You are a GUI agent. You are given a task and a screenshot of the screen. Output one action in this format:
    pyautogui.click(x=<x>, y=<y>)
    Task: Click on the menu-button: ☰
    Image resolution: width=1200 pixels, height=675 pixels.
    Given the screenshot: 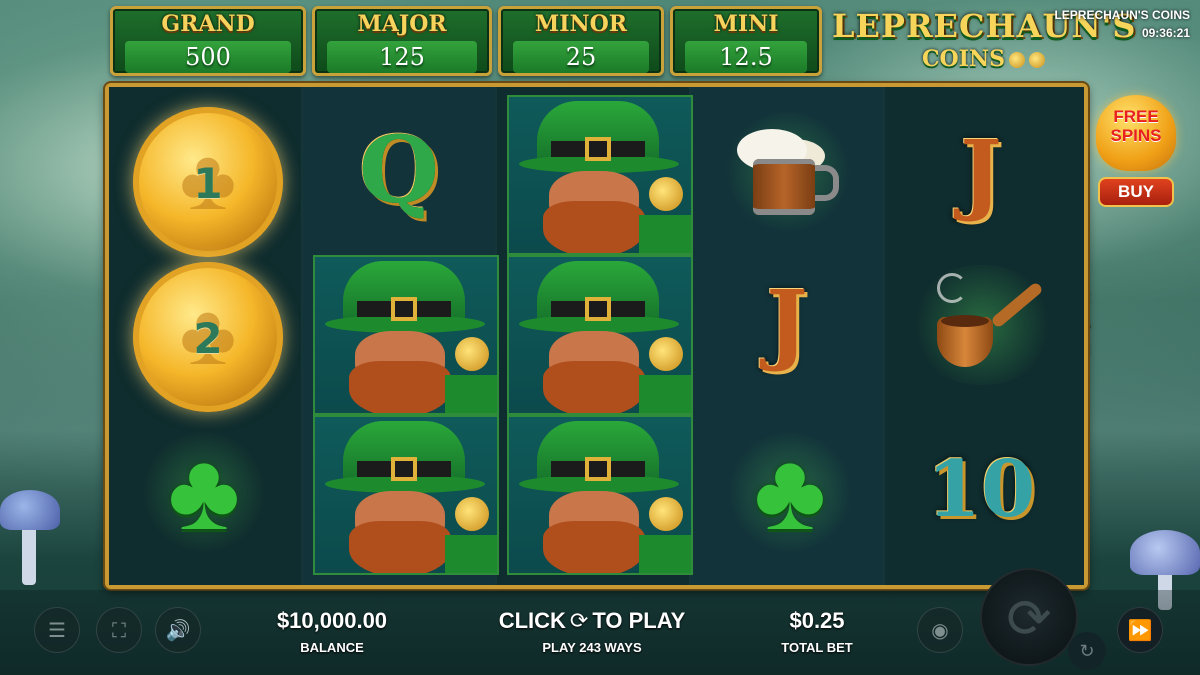 What is the action you would take?
    pyautogui.click(x=57, y=630)
    